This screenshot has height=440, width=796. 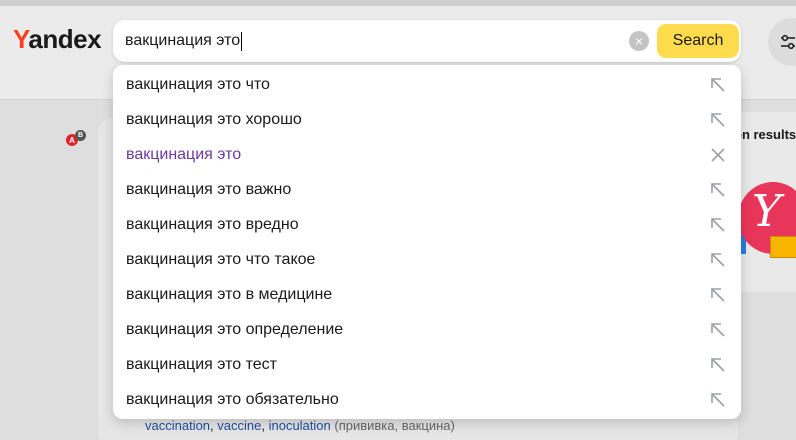 I want to click on envelope-icon, so click(x=783, y=247).